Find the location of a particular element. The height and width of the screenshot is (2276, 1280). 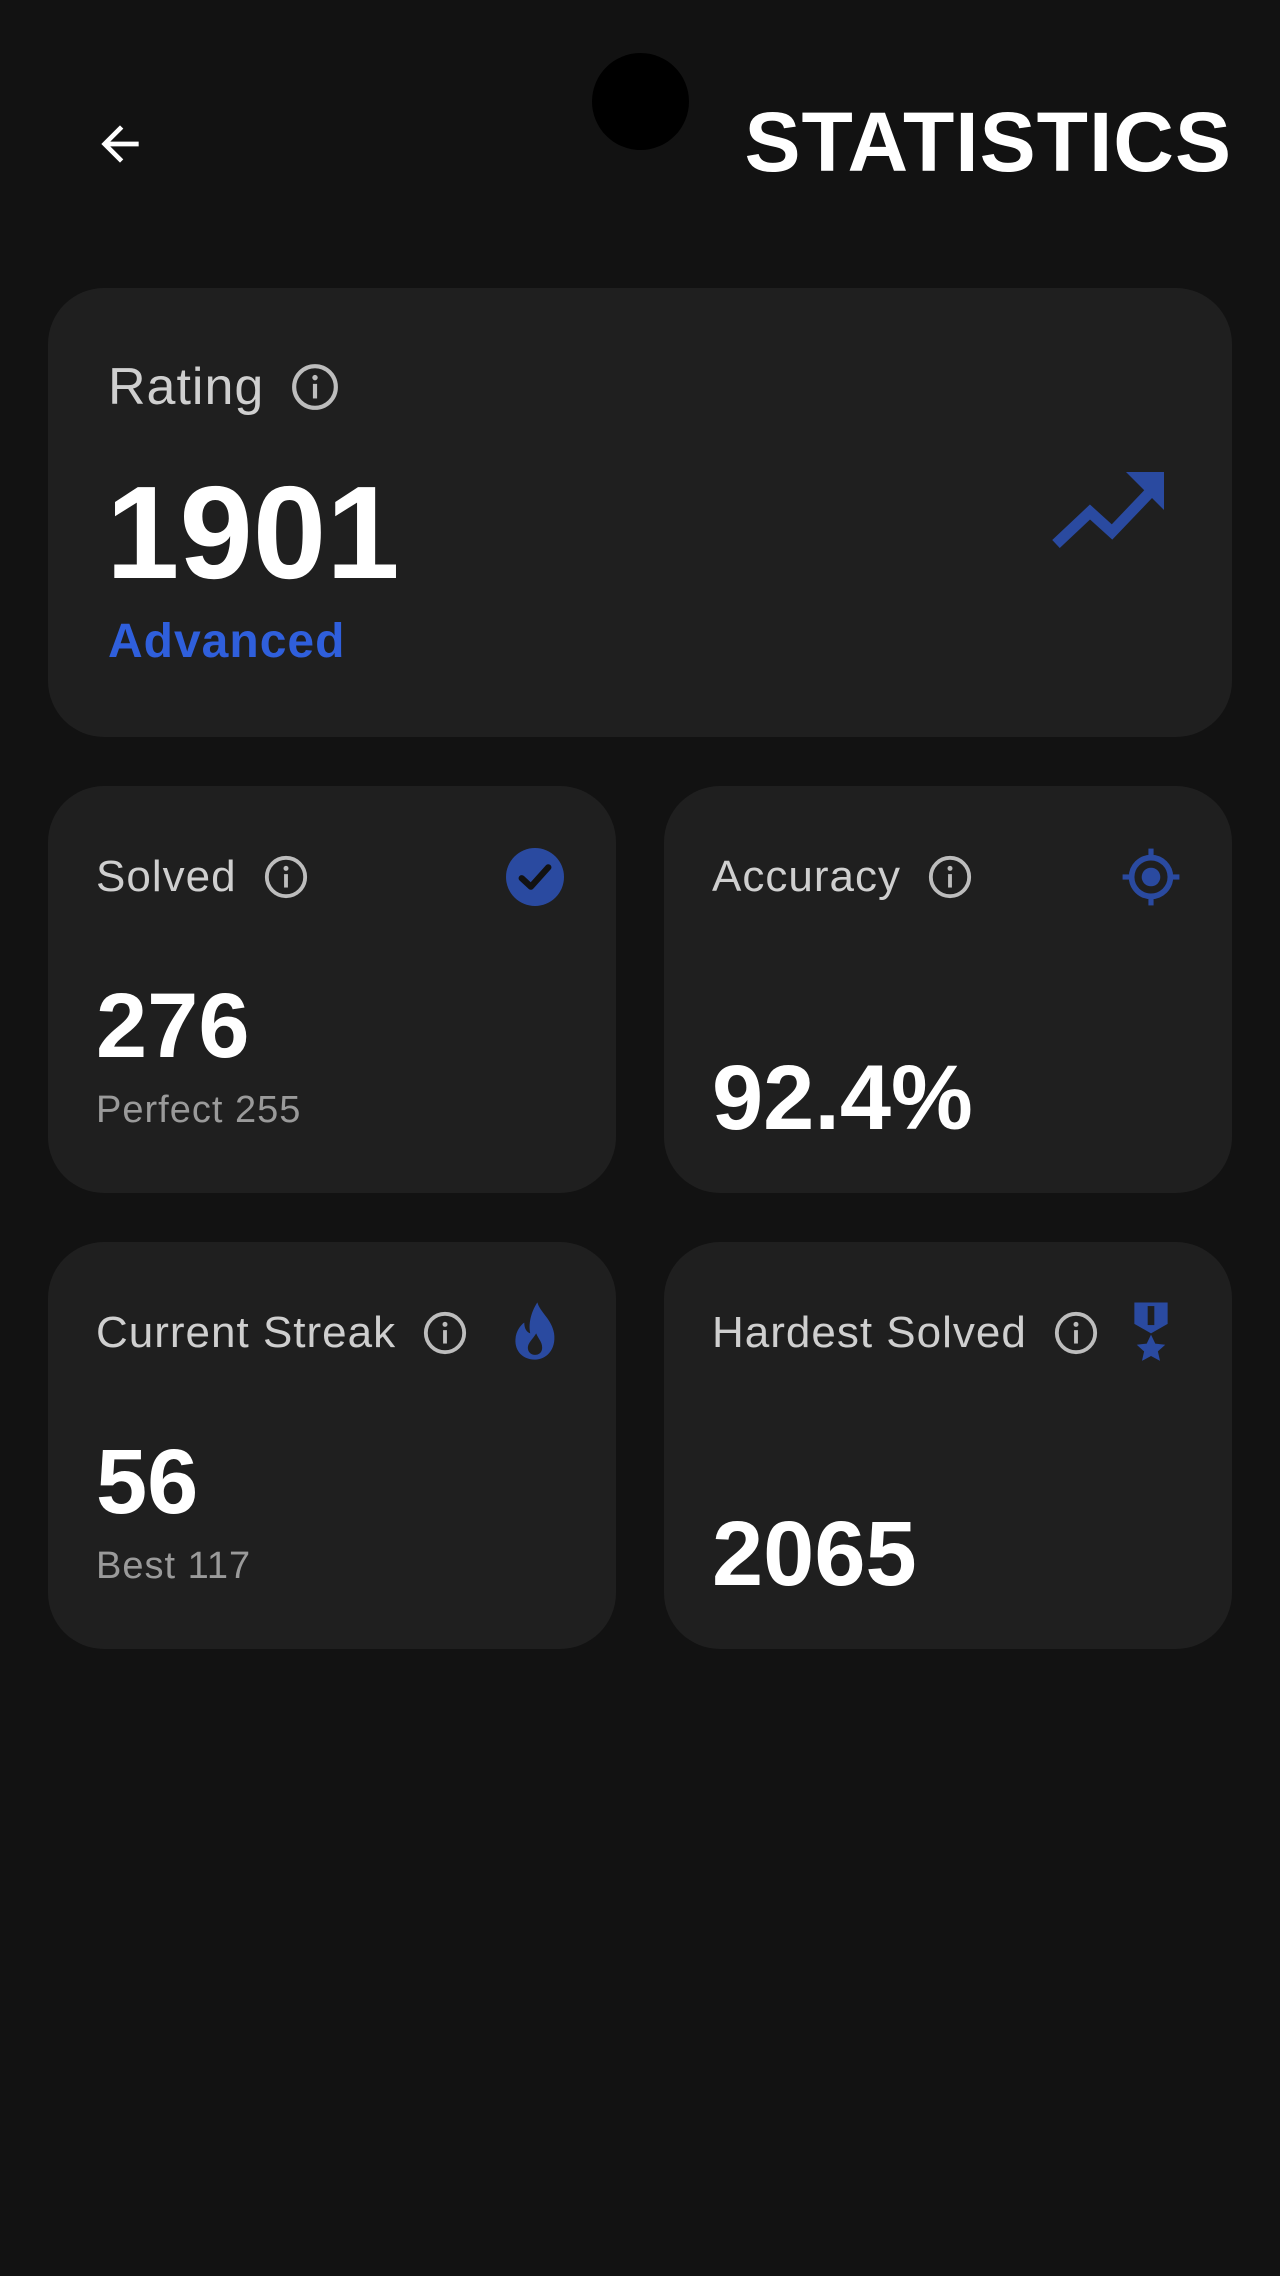

page-title: STATISTICS is located at coordinates (988, 142).